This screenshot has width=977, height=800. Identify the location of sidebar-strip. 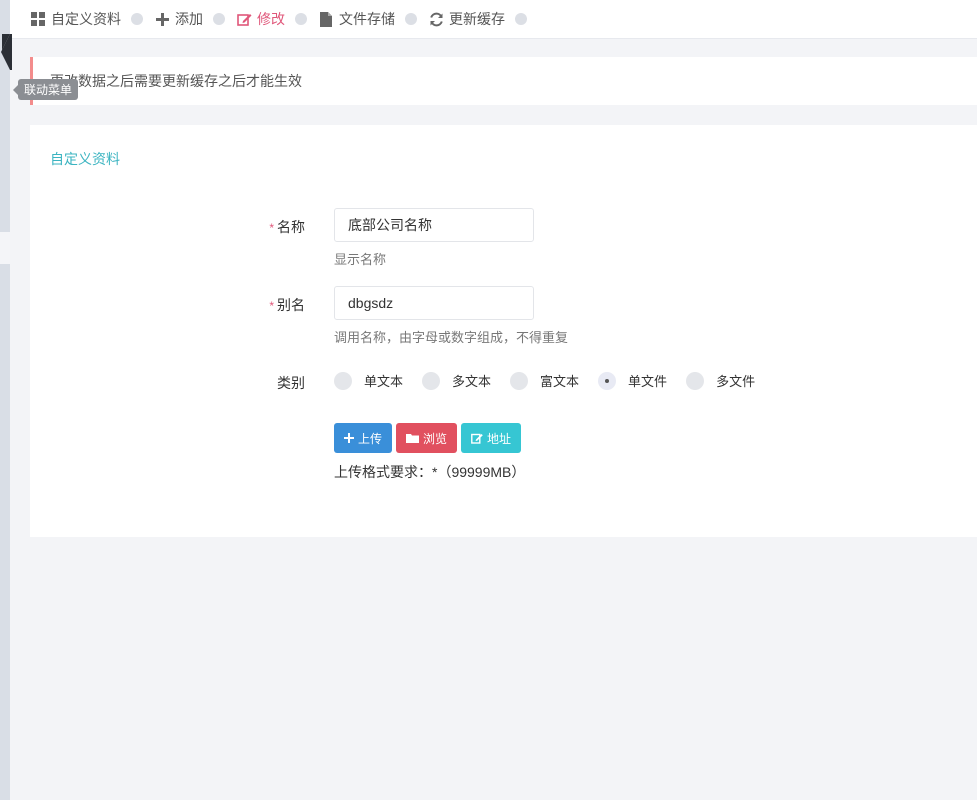
(5, 400).